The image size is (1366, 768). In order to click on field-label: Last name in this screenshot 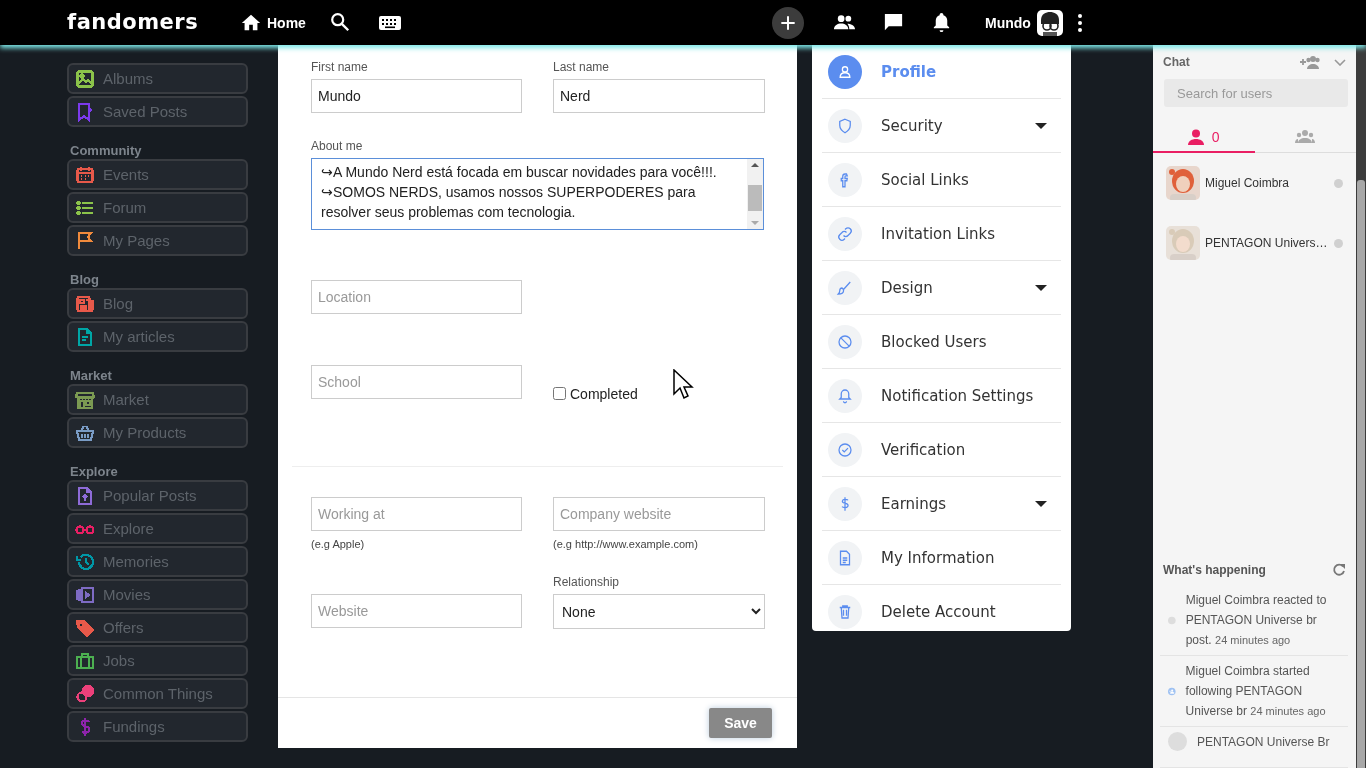, I will do `click(582, 66)`.